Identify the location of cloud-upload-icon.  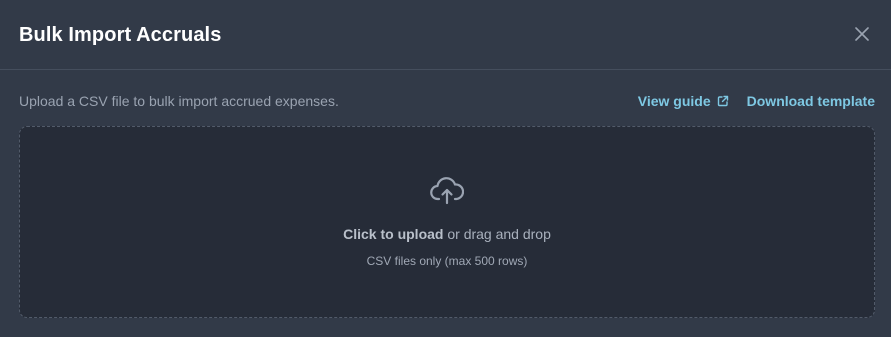
(447, 191).